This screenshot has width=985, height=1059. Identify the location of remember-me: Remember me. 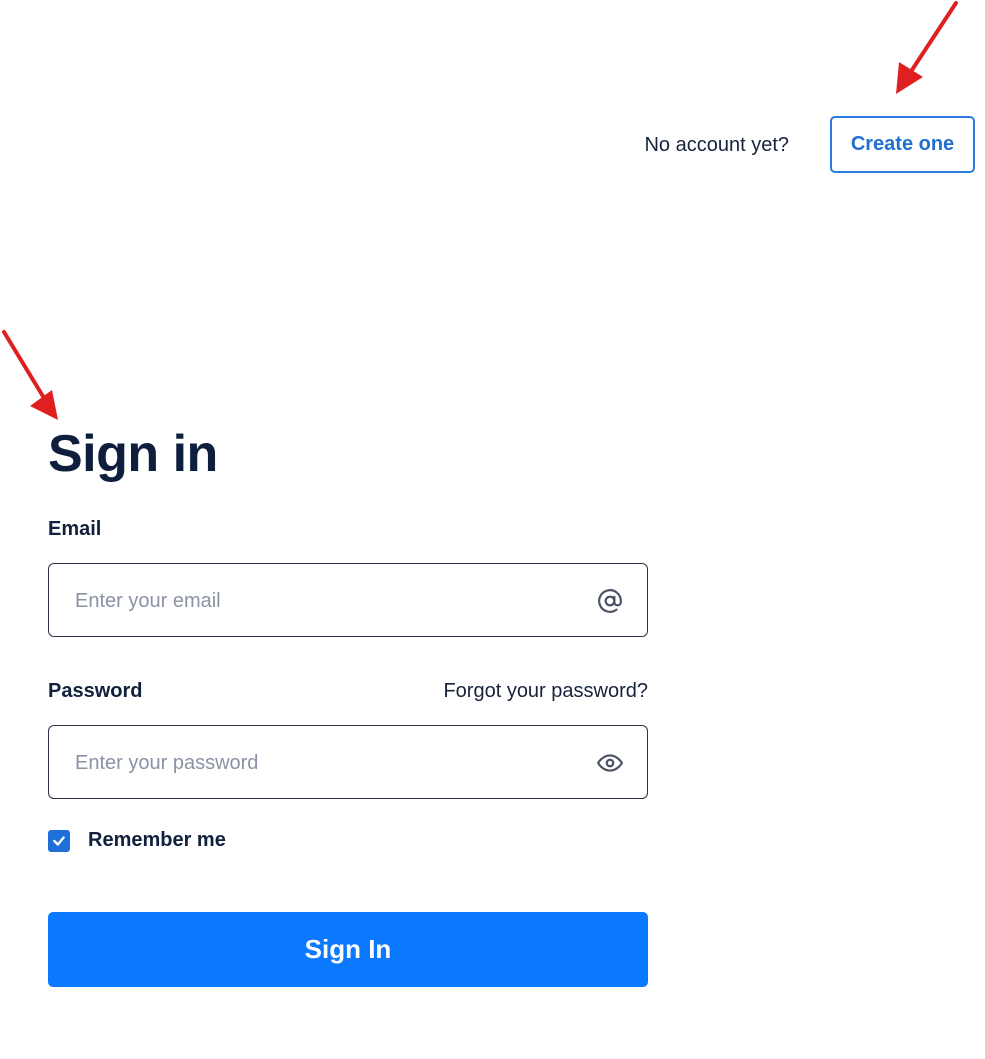
(137, 840).